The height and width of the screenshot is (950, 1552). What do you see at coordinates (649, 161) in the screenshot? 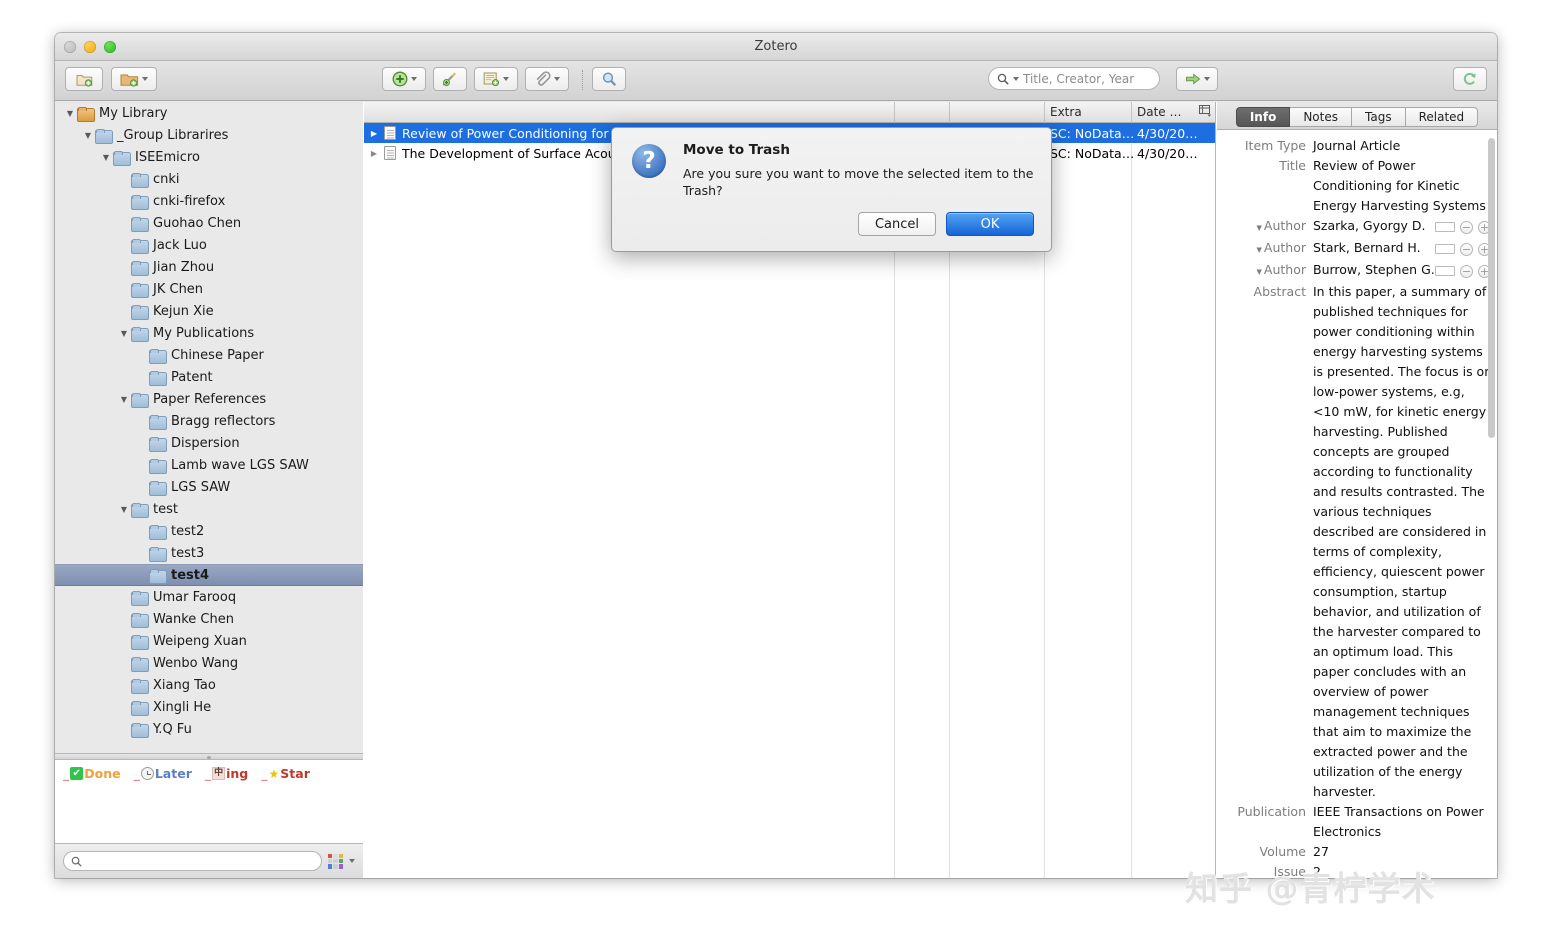
I see `question-mark-icon: ?` at bounding box center [649, 161].